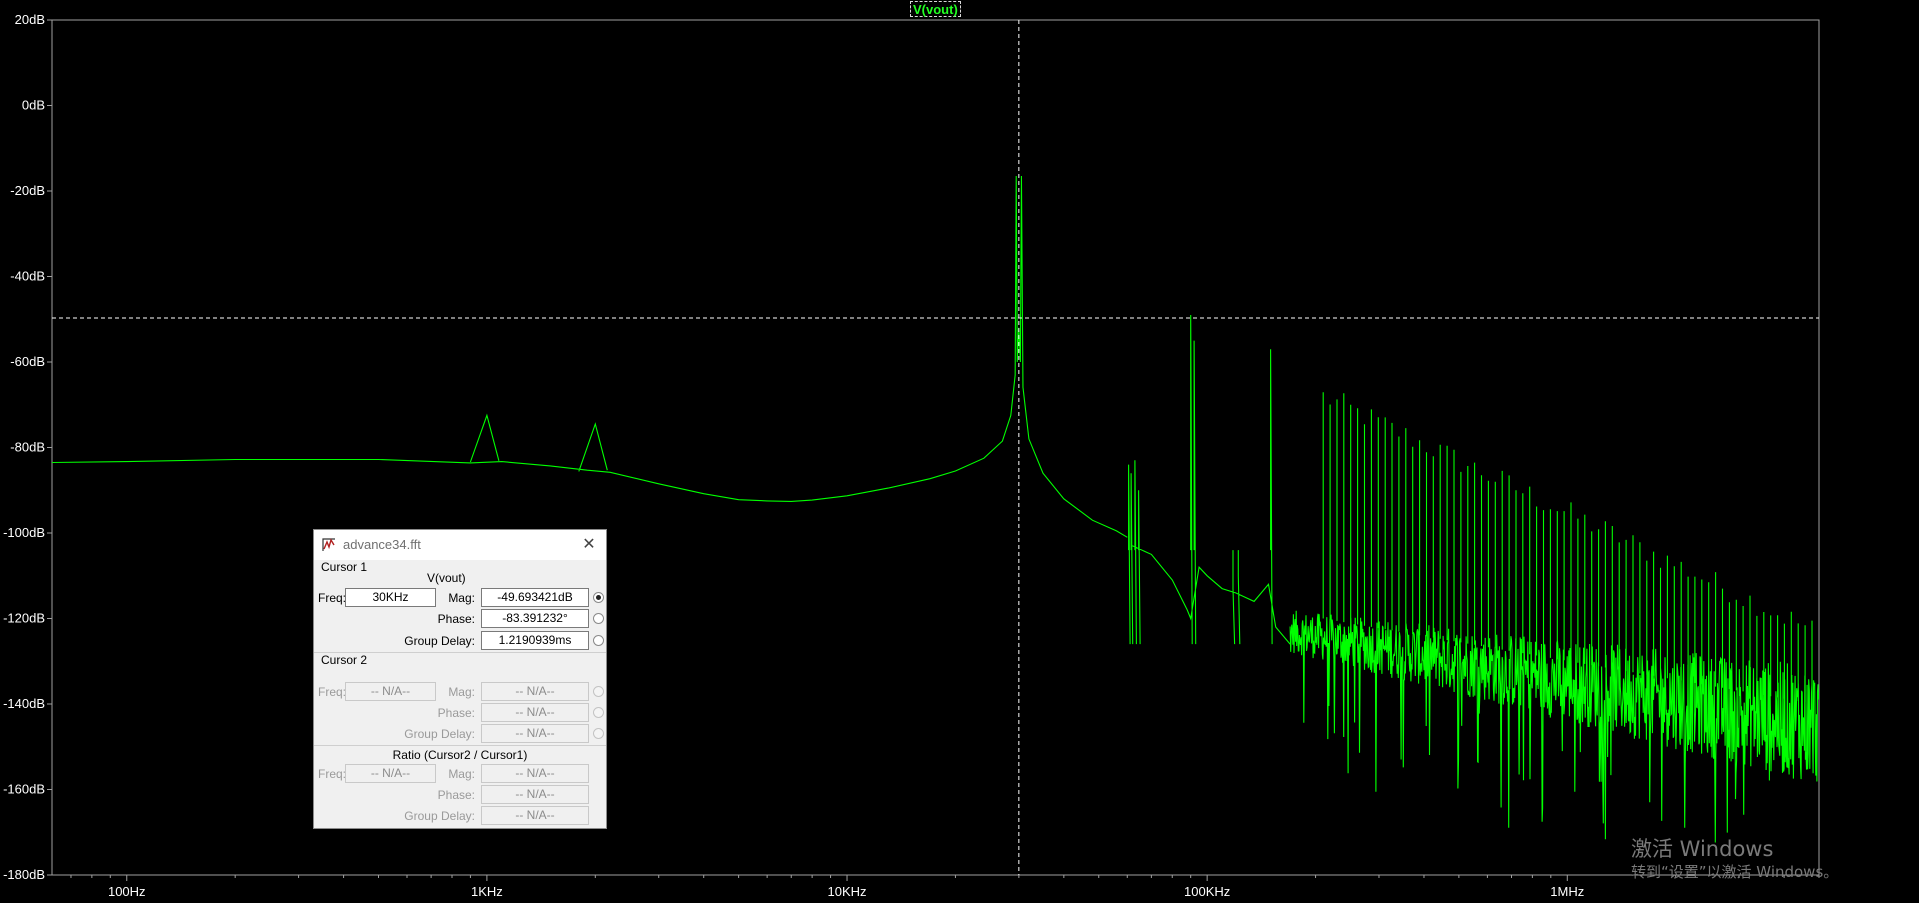 Image resolution: width=1919 pixels, height=903 pixels. I want to click on cursor2-mag-label: Mag:, so click(461, 692).